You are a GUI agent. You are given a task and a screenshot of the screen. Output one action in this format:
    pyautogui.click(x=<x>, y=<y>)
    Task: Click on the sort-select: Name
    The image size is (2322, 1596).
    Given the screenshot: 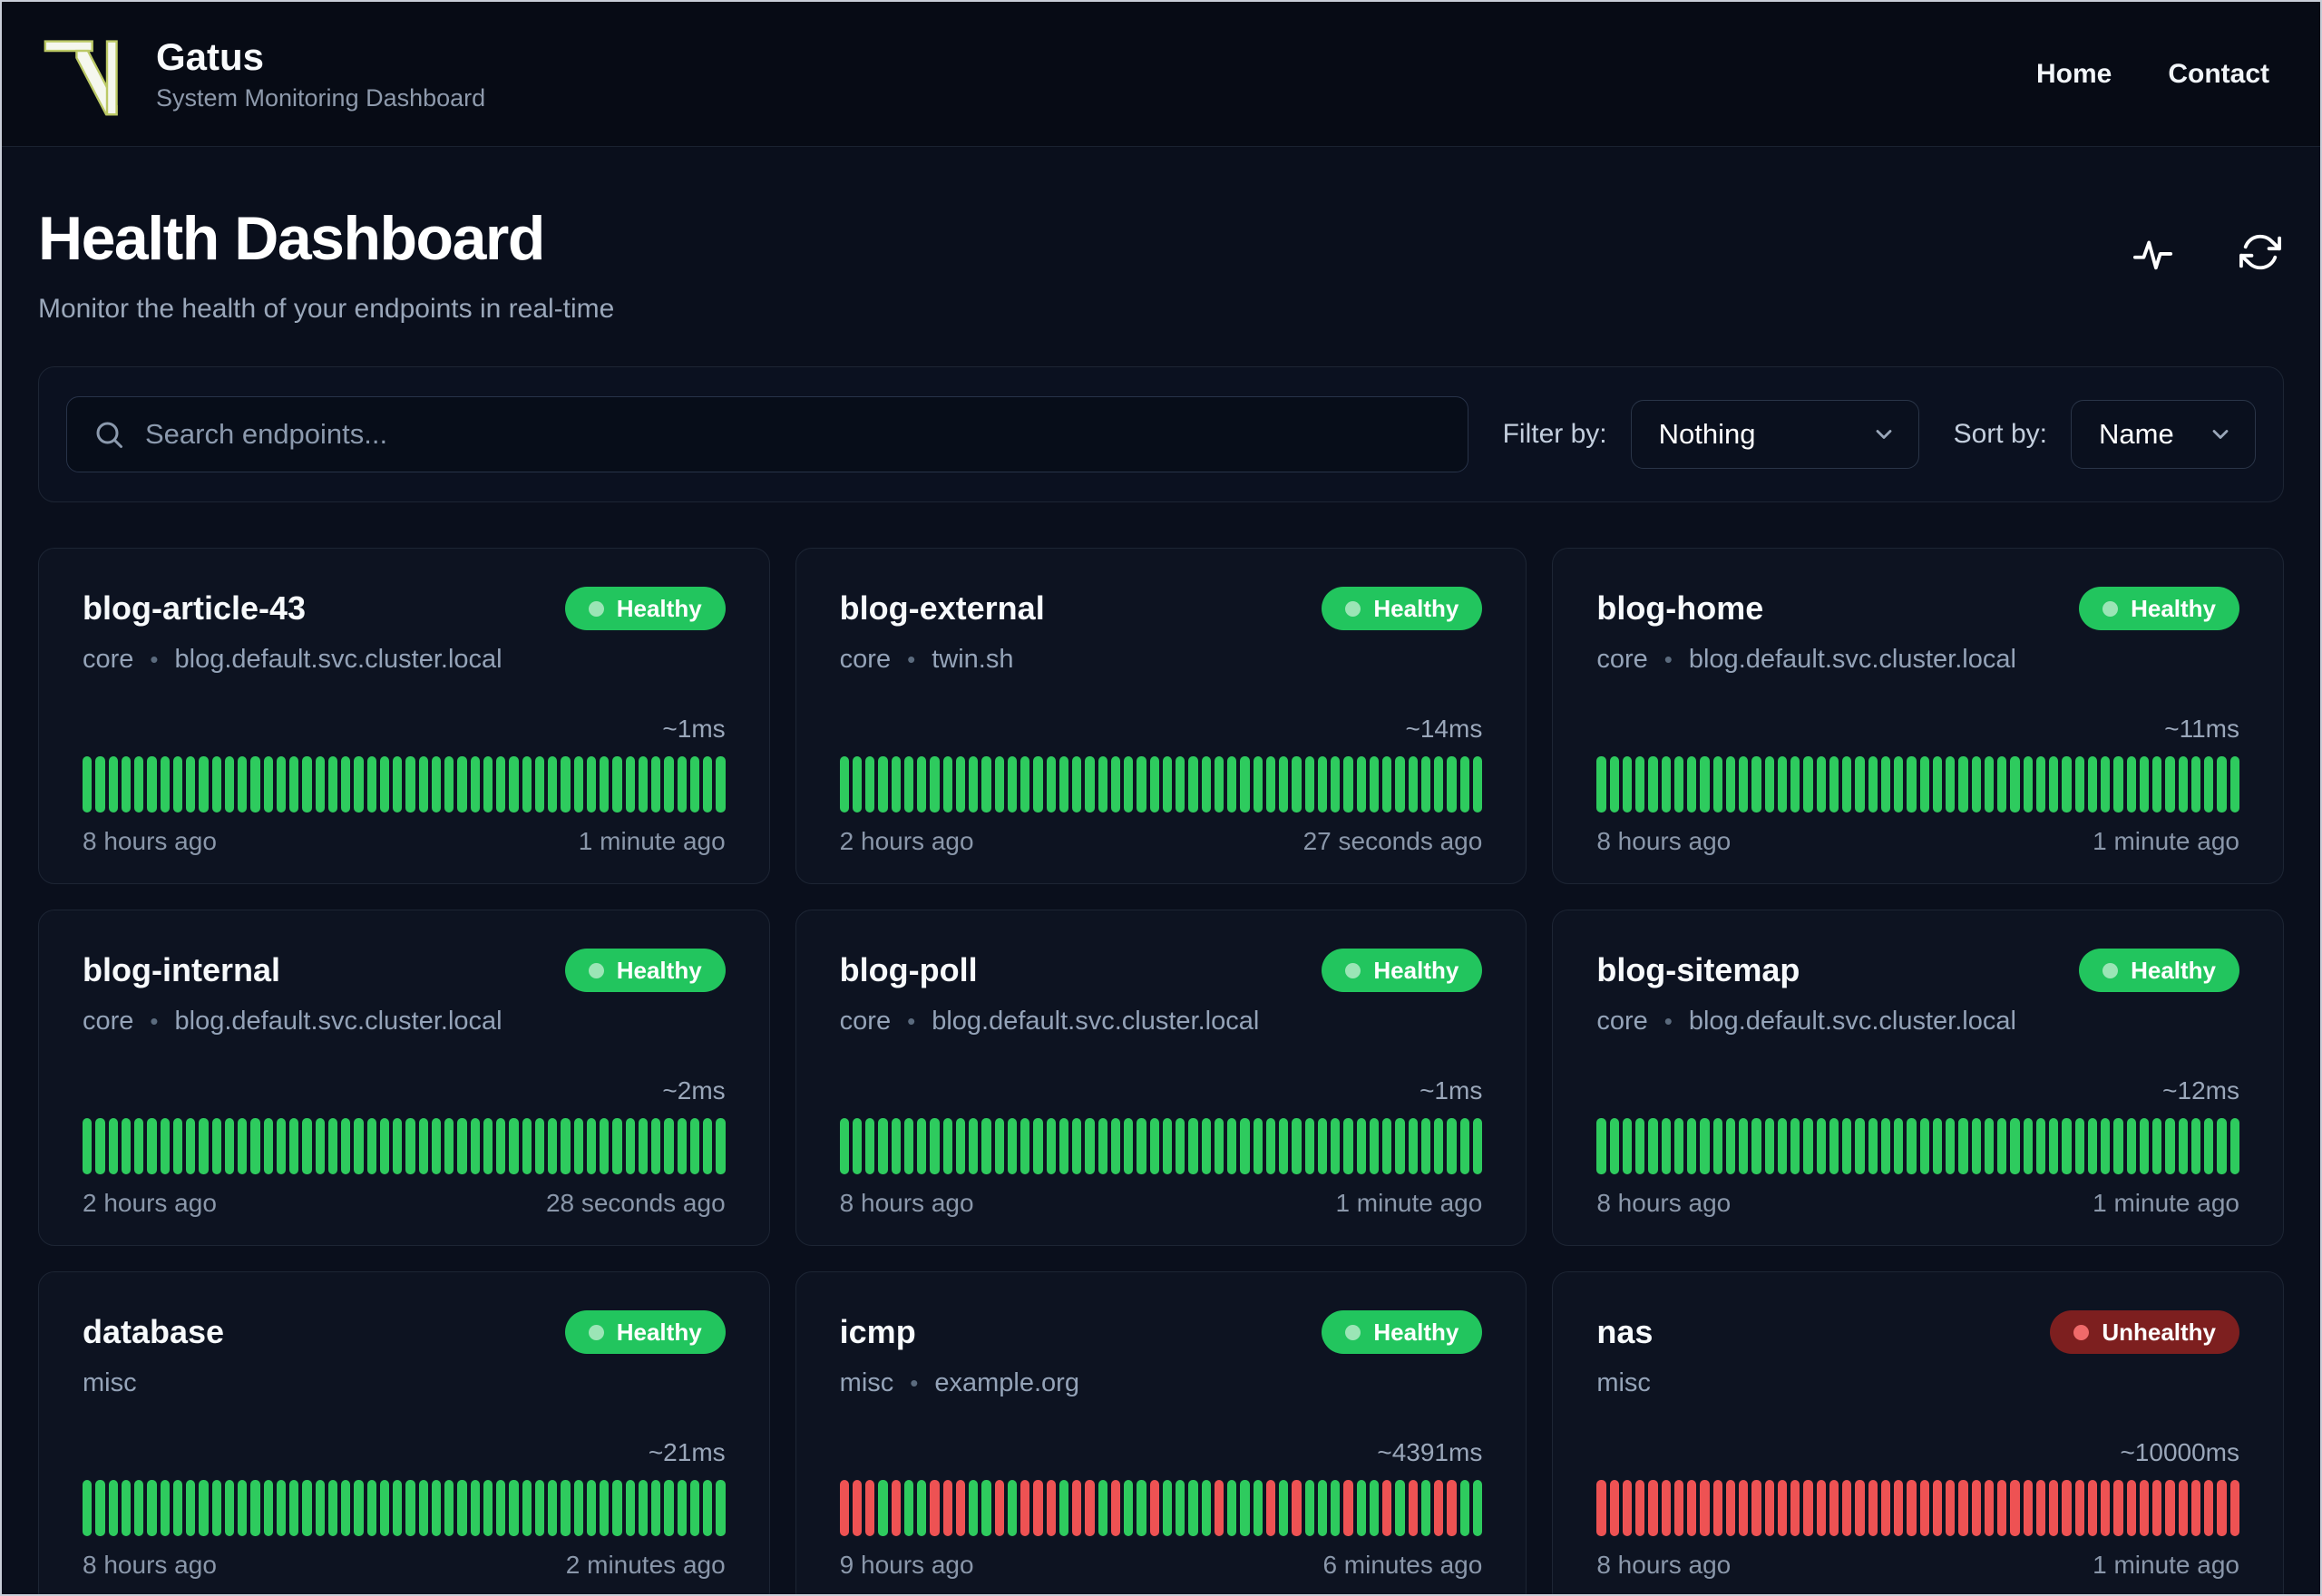 What is the action you would take?
    pyautogui.click(x=2163, y=434)
    